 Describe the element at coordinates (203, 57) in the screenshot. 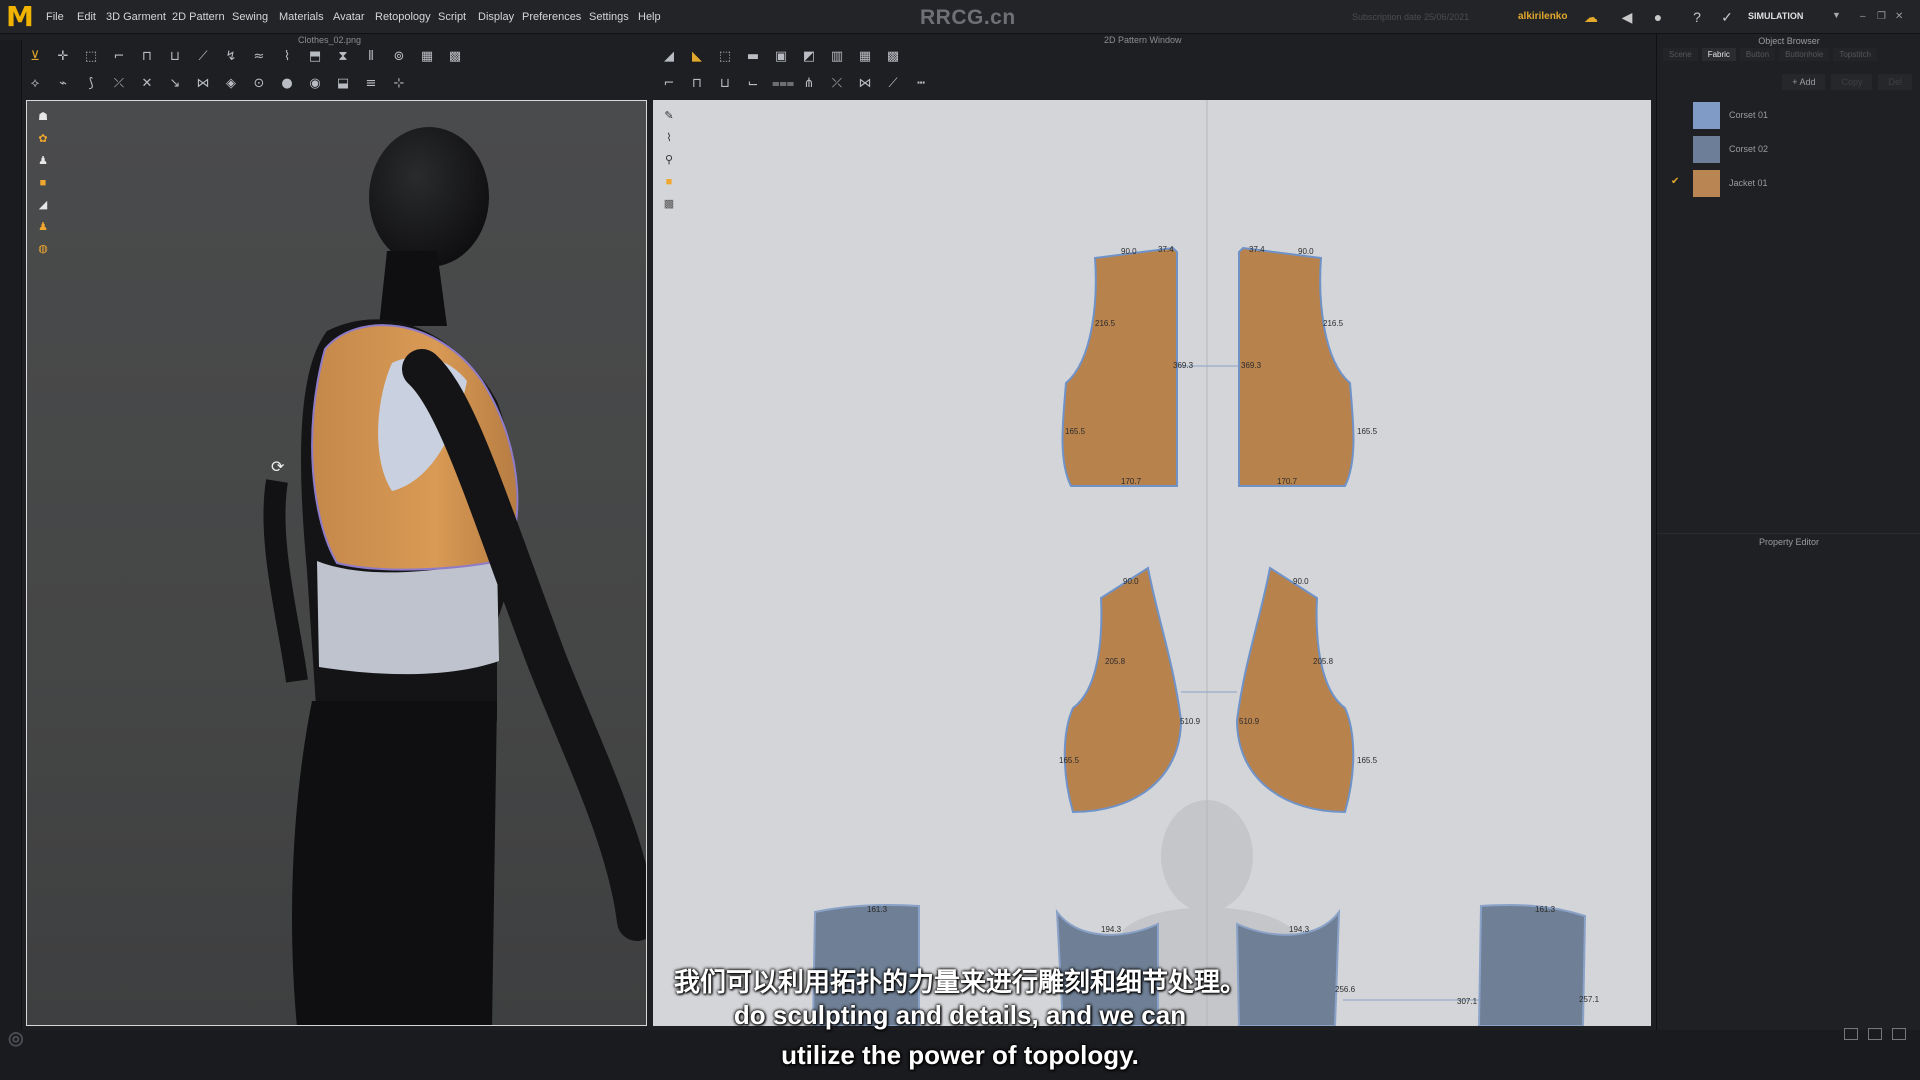

I see `brush-icon: ⟋` at that location.